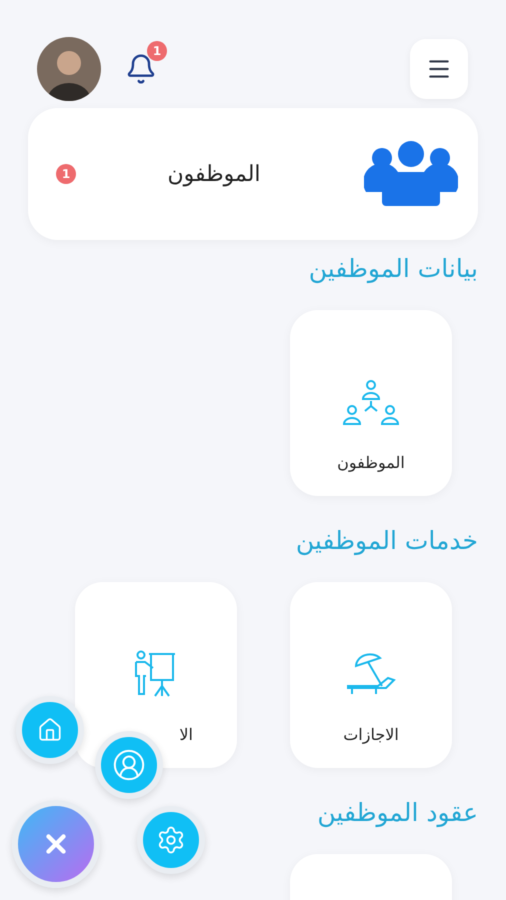 The height and width of the screenshot is (900, 506). I want to click on section-title: خدمات الموظفين, so click(387, 541).